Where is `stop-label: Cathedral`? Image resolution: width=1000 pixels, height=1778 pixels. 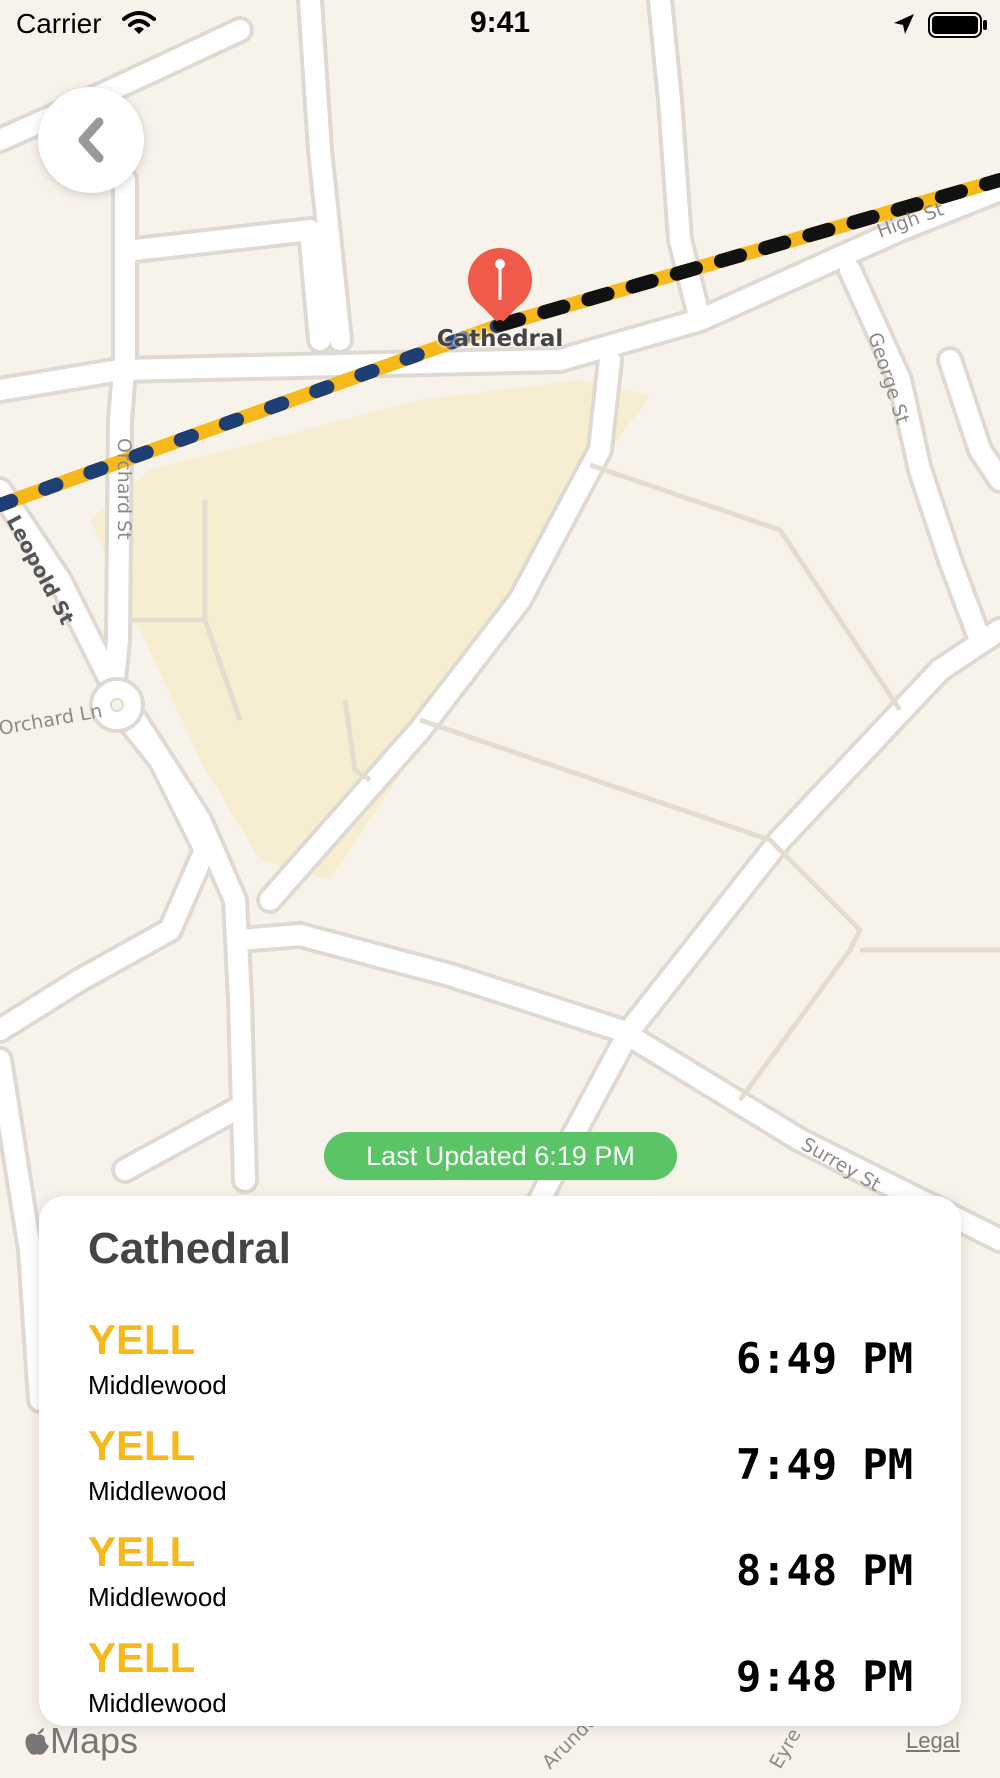
stop-label: Cathedral is located at coordinates (500, 339).